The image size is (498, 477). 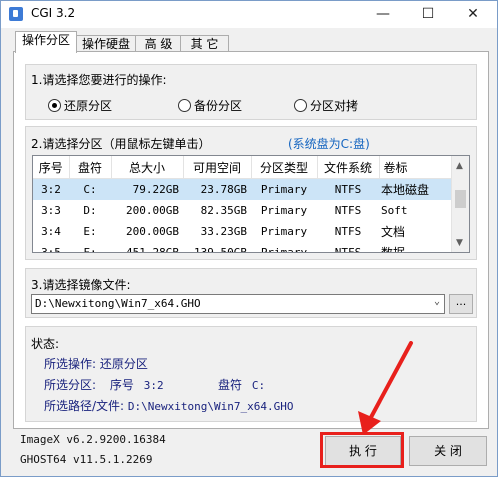 What do you see at coordinates (284, 167) in the screenshot?
I see `col-type: 分区类型` at bounding box center [284, 167].